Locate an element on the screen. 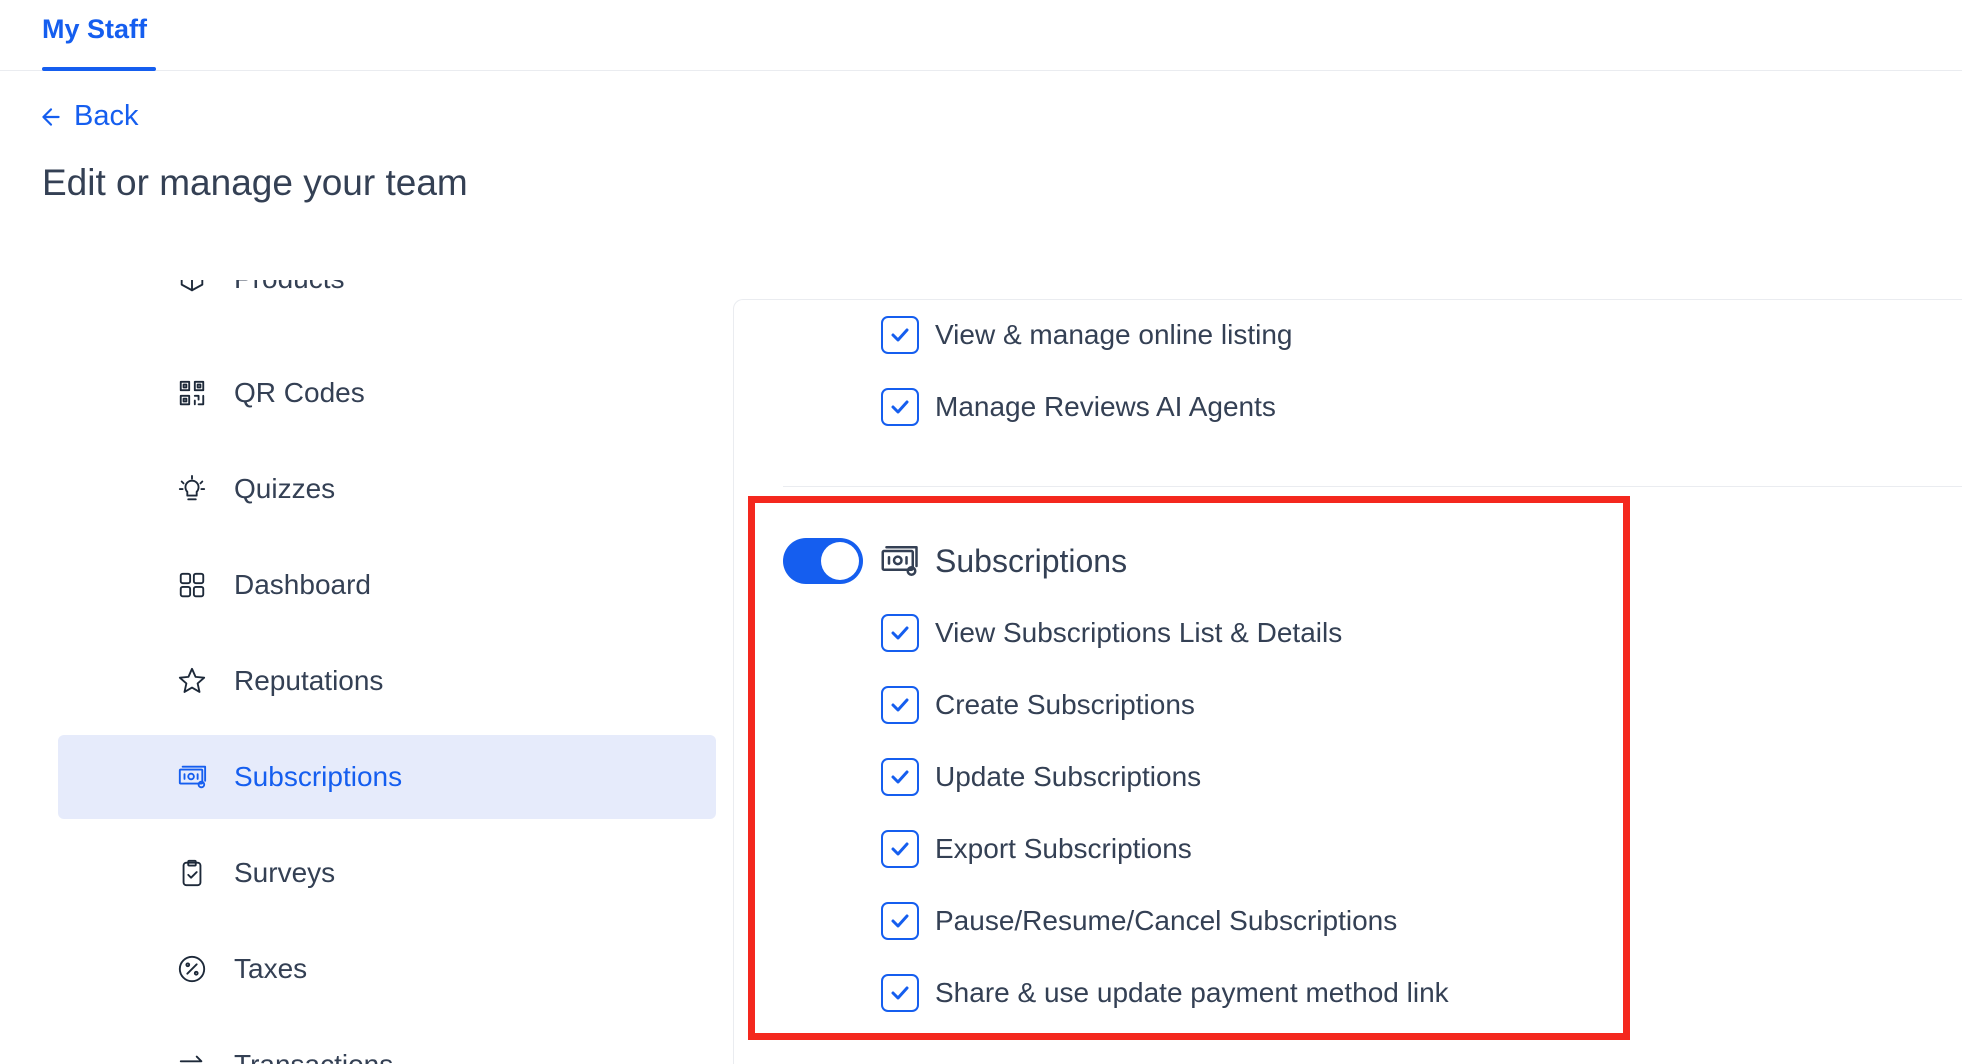  sidebar-item-taxes: Taxes is located at coordinates (387, 969).